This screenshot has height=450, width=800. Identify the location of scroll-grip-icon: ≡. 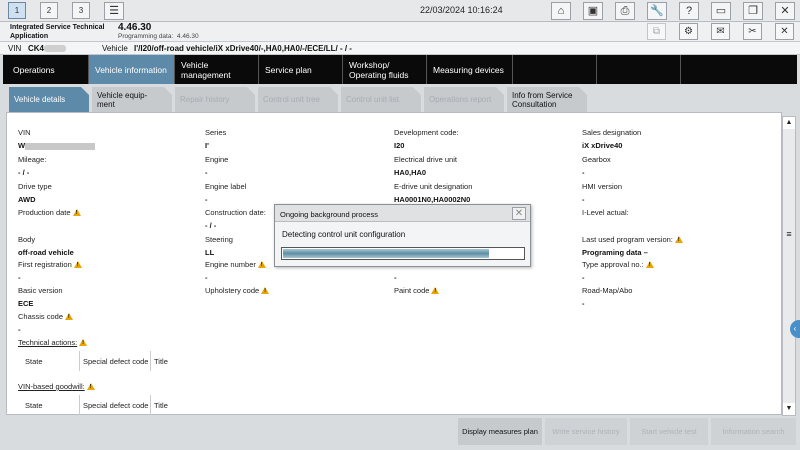
(789, 234).